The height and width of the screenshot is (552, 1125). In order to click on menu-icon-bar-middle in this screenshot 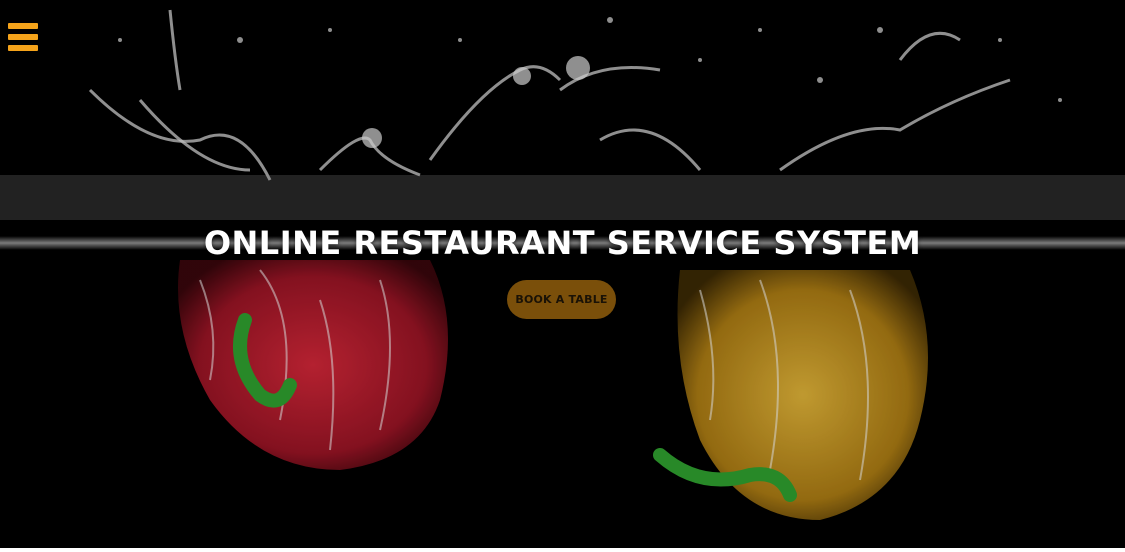, I will do `click(23, 37)`.